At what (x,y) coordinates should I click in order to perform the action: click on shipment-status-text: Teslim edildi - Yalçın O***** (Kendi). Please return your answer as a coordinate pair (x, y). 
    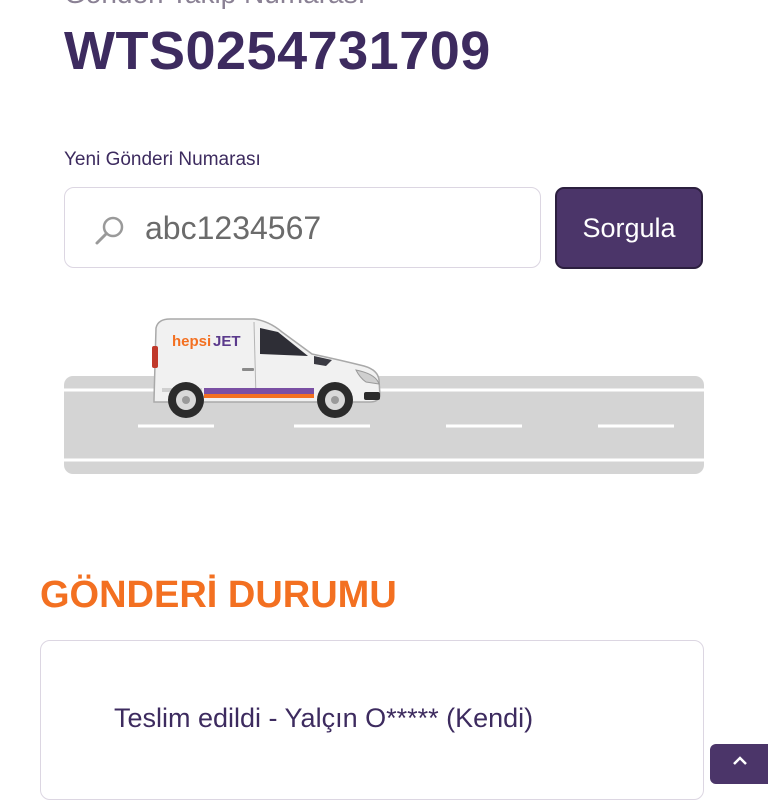
    Looking at the image, I should click on (324, 718).